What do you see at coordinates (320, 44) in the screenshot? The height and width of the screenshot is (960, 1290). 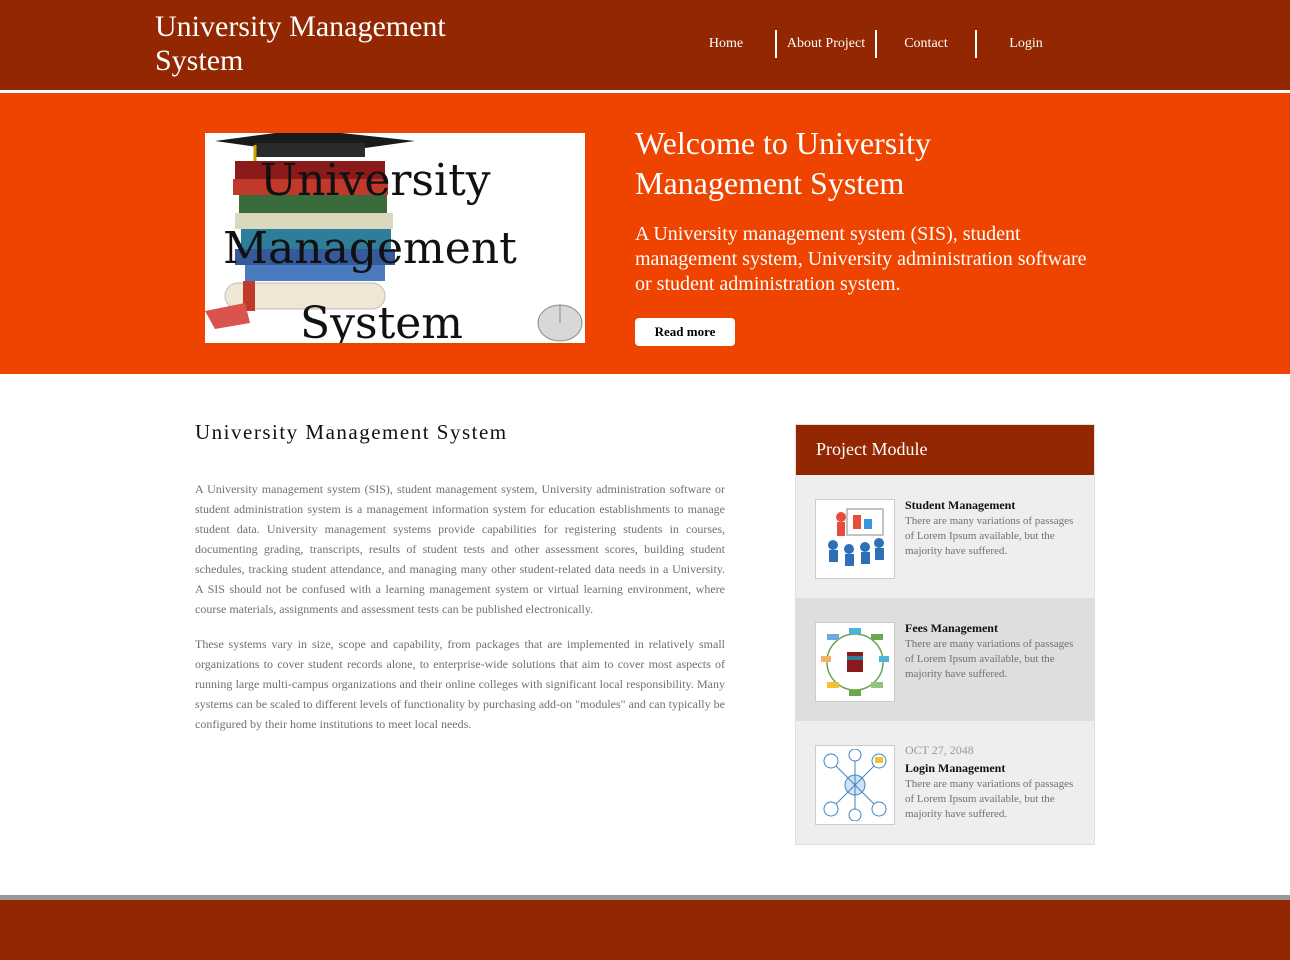 I see `site-title: University Management System` at bounding box center [320, 44].